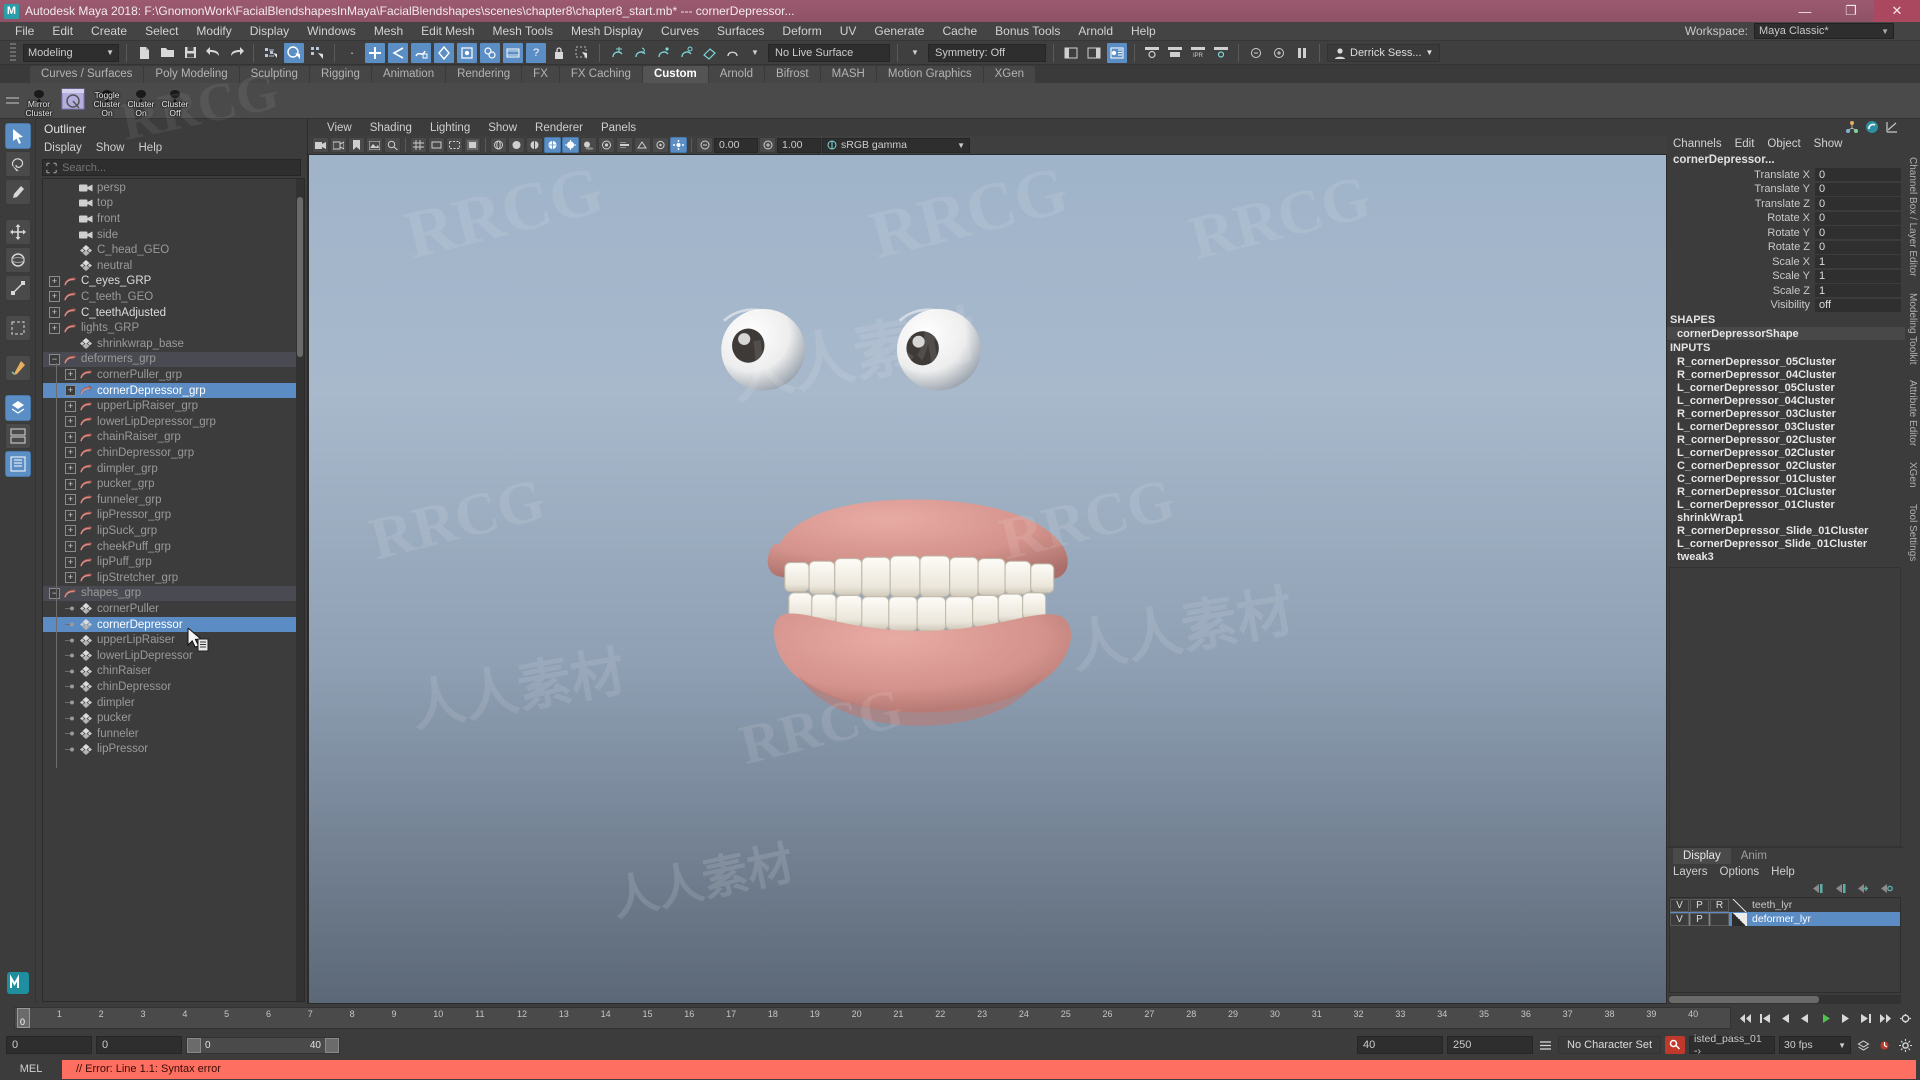  I want to click on range-handle-right, so click(332, 1045).